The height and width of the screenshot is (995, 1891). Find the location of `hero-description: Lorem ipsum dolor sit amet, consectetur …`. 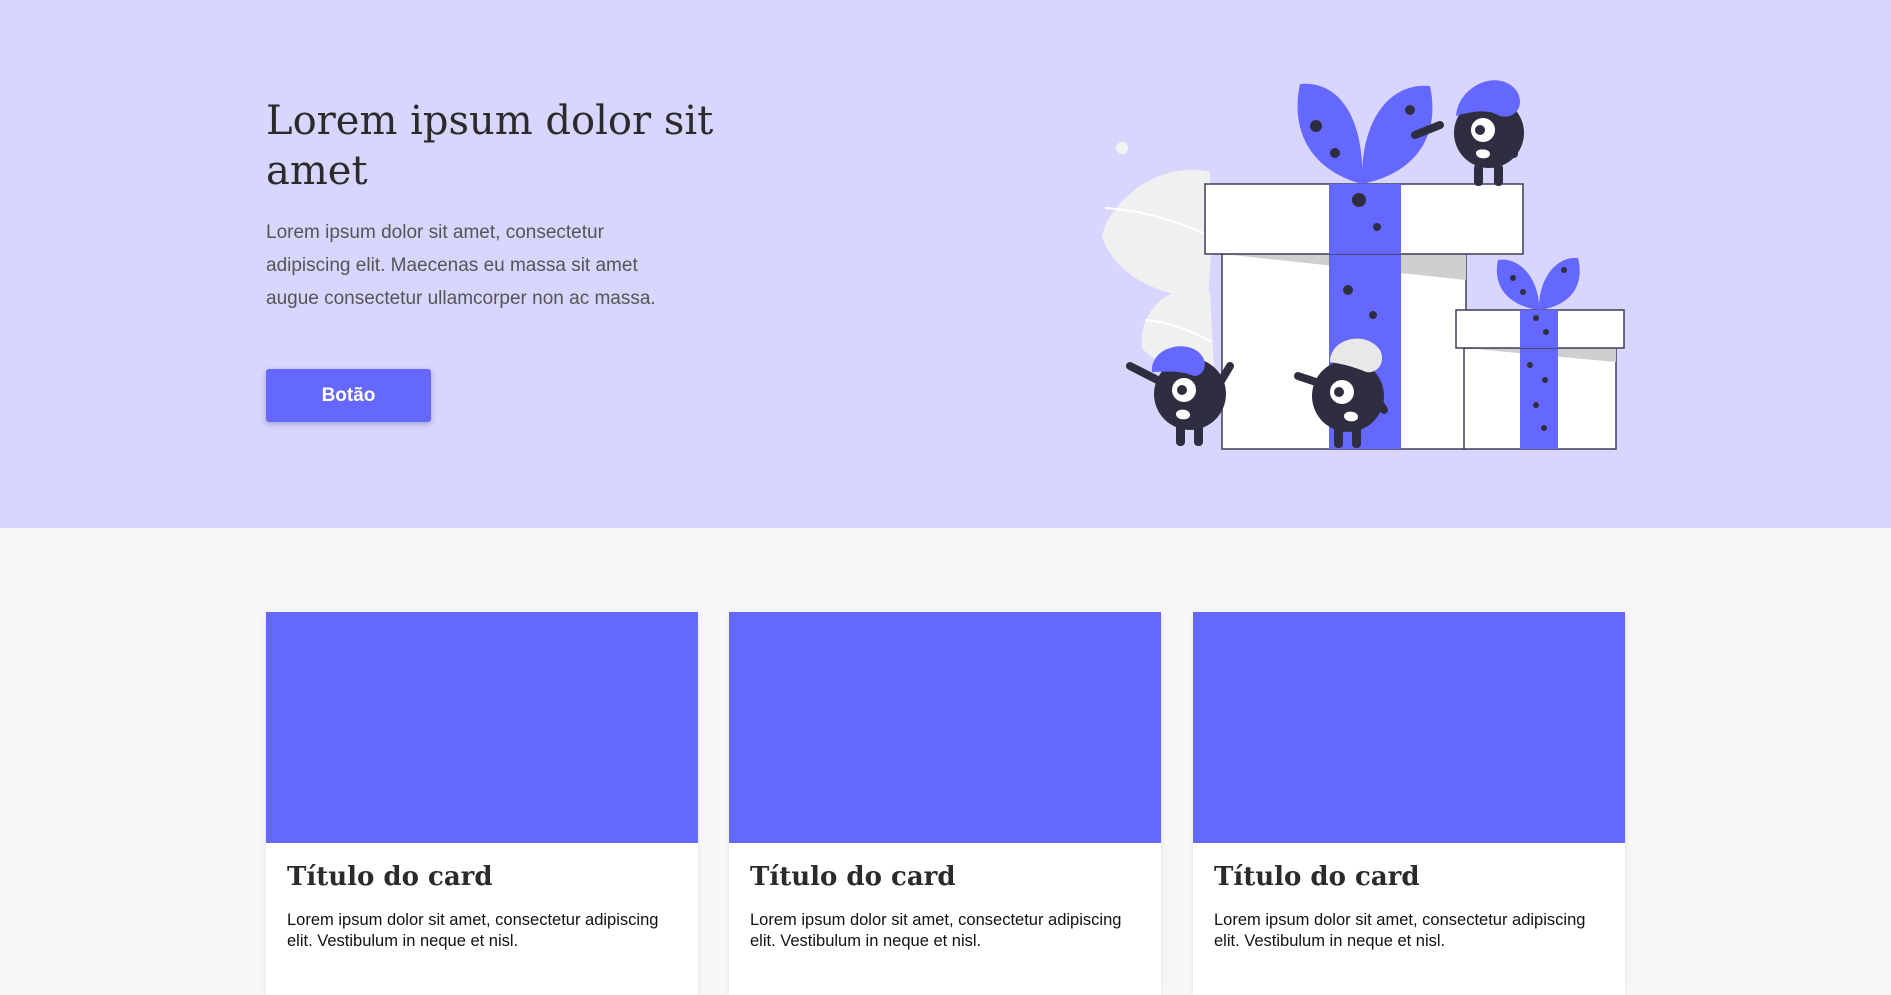

hero-description: Lorem ipsum dolor sit amet, consectetur … is located at coordinates (461, 265).